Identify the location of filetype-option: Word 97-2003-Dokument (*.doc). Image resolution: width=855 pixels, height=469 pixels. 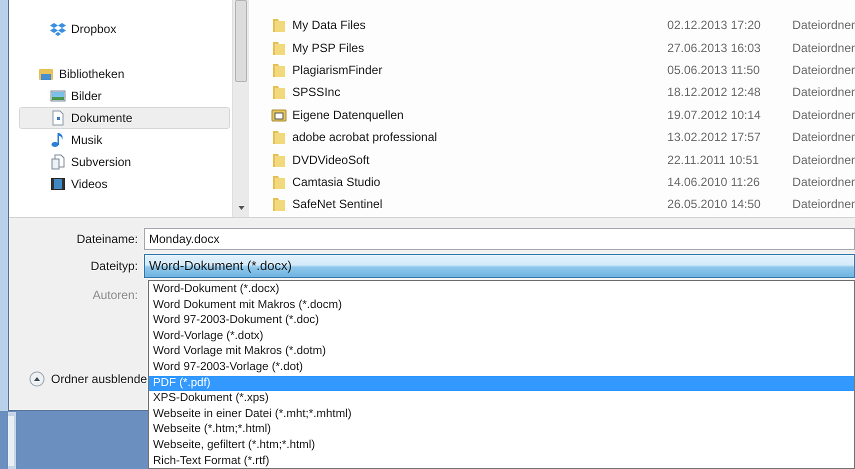
(501, 321).